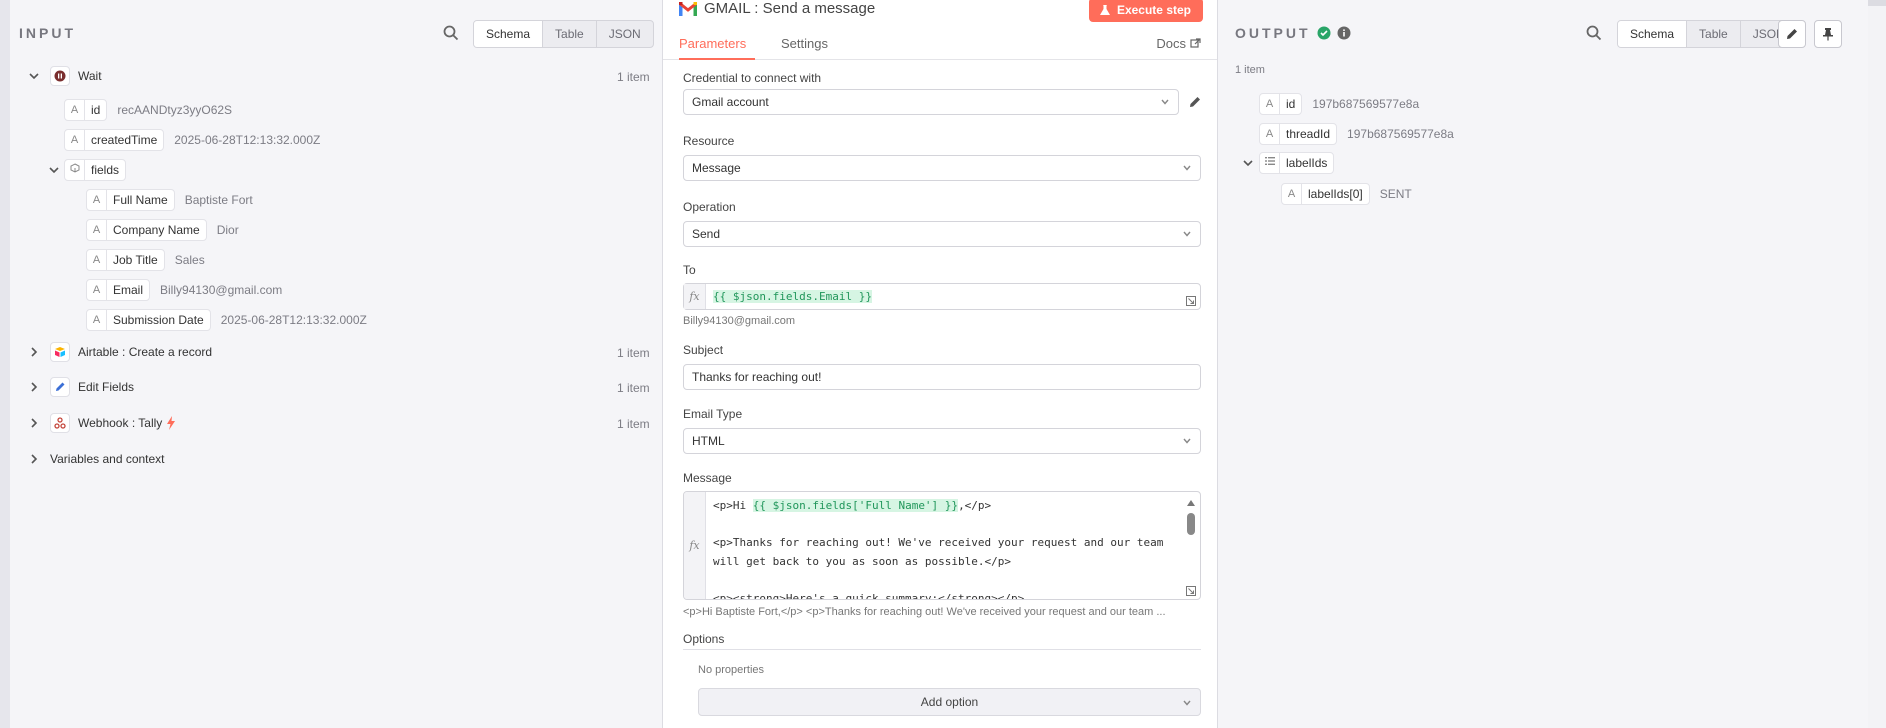 The width and height of the screenshot is (1886, 728). I want to click on scrollbar-thumb, so click(1191, 524).